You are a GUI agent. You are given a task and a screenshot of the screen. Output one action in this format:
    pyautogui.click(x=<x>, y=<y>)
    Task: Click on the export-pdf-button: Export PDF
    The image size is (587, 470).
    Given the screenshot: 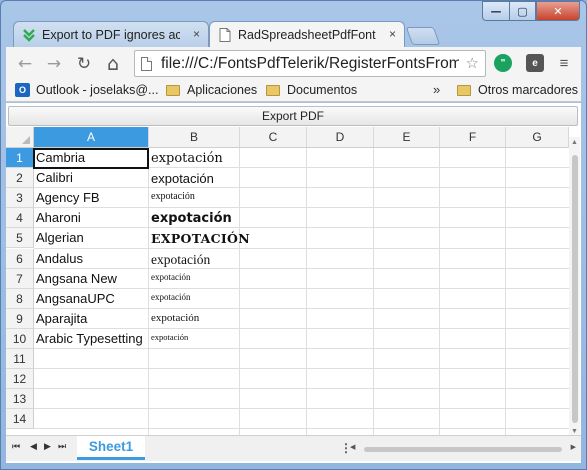 What is the action you would take?
    pyautogui.click(x=293, y=116)
    